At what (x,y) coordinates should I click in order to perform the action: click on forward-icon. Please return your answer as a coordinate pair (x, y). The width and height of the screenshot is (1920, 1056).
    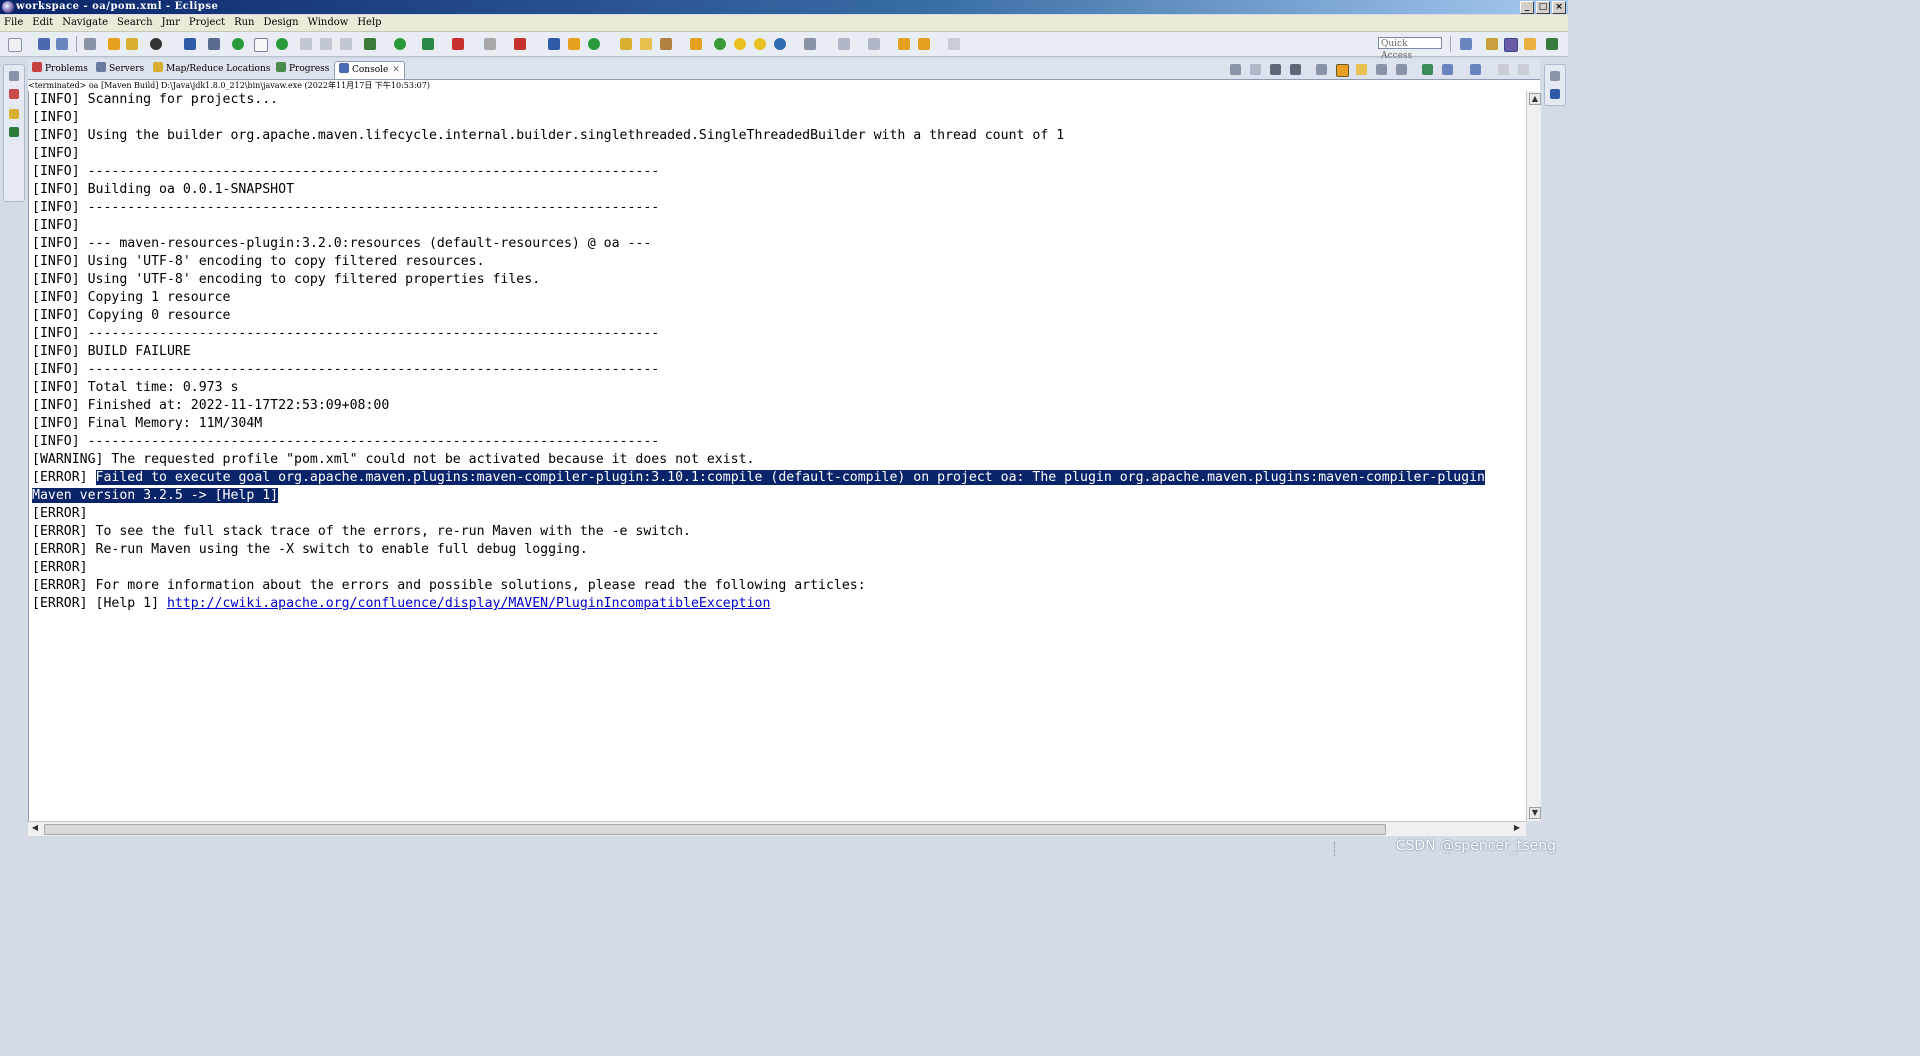
    Looking at the image, I should click on (954, 44).